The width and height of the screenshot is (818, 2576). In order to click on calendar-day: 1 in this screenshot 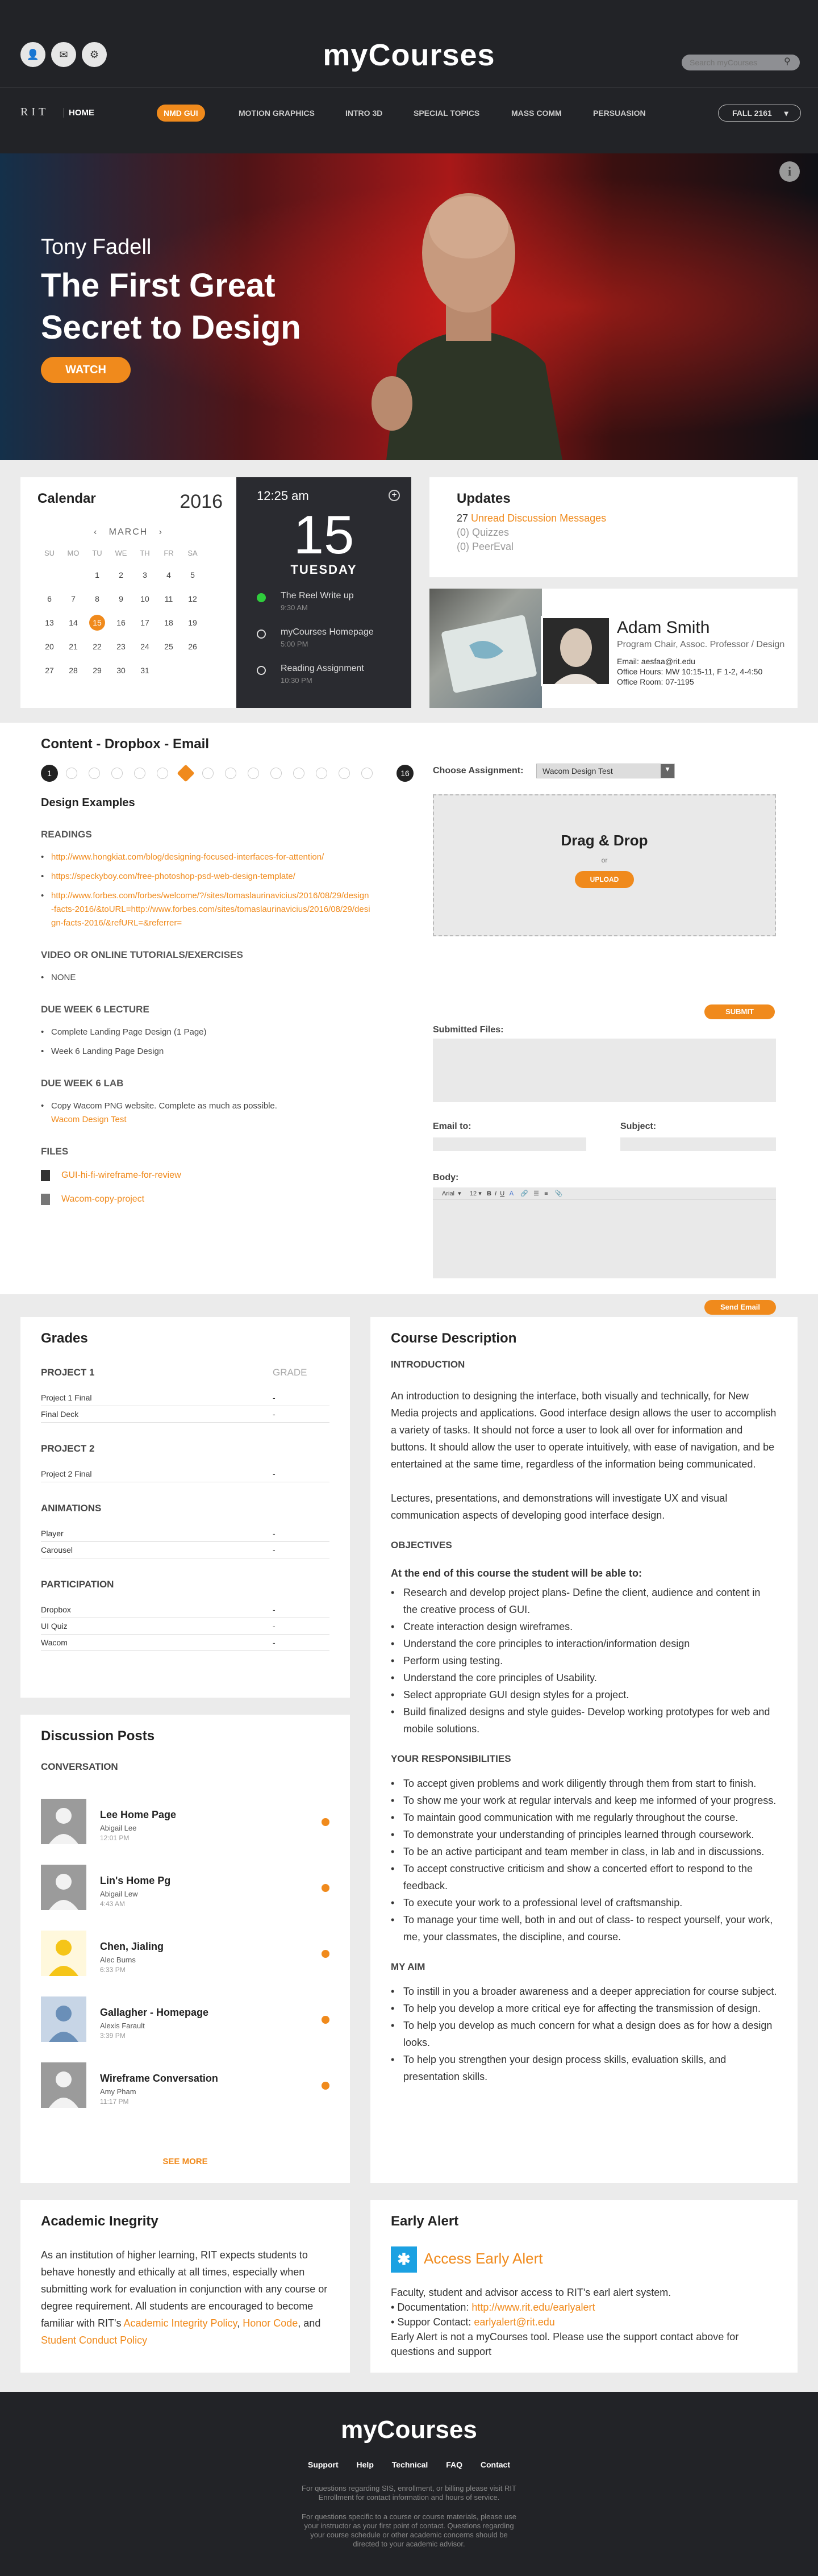, I will do `click(97, 575)`.